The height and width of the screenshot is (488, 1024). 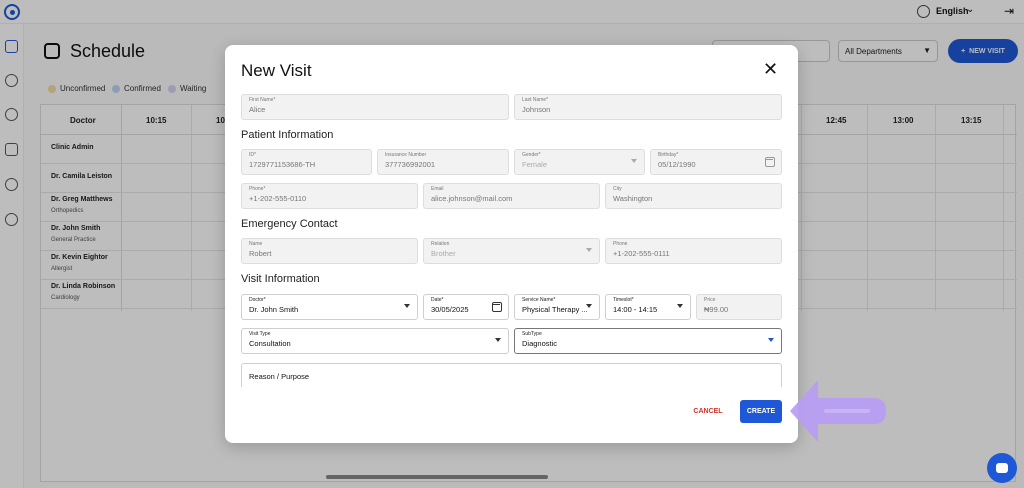 I want to click on field-label: Price, so click(x=710, y=300).